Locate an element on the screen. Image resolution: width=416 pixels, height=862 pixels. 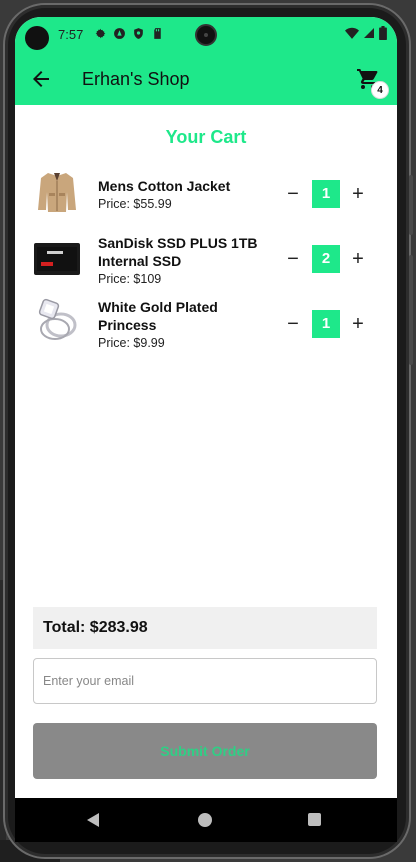
cart-total: Total: $283.98 is located at coordinates (205, 628).